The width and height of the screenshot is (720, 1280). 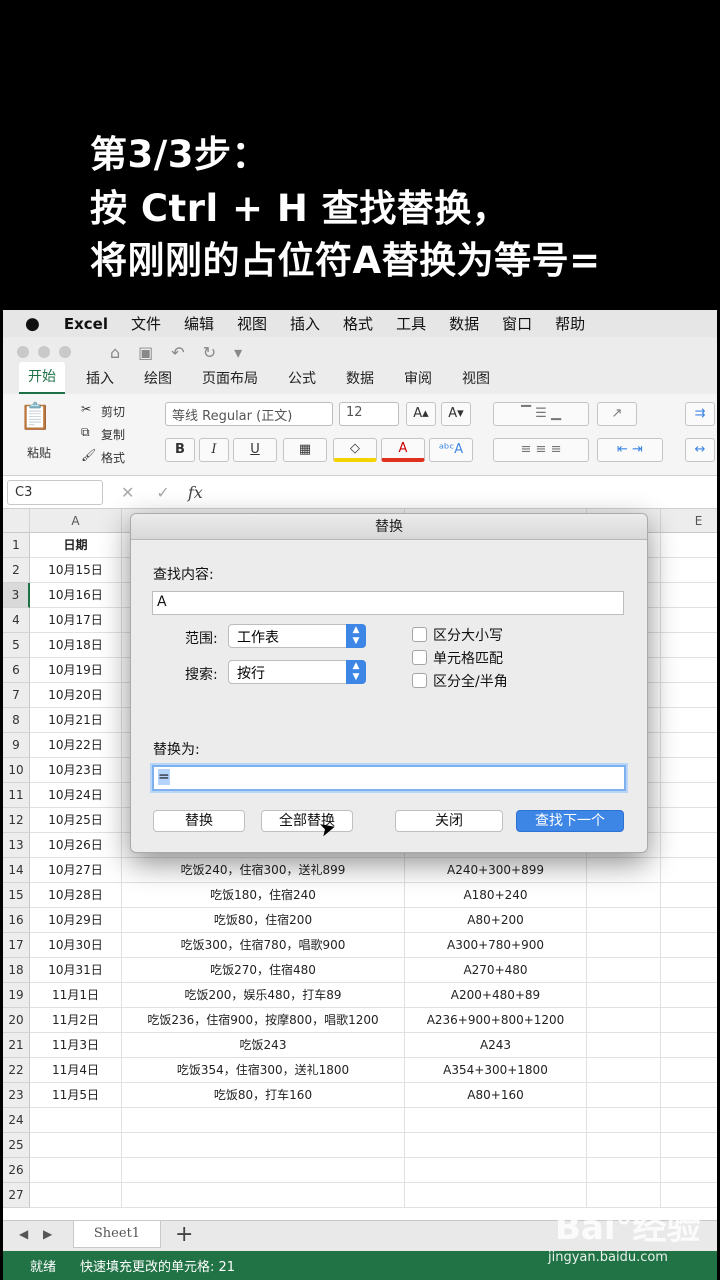 What do you see at coordinates (16, 595) in the screenshot?
I see `row-header: 3` at bounding box center [16, 595].